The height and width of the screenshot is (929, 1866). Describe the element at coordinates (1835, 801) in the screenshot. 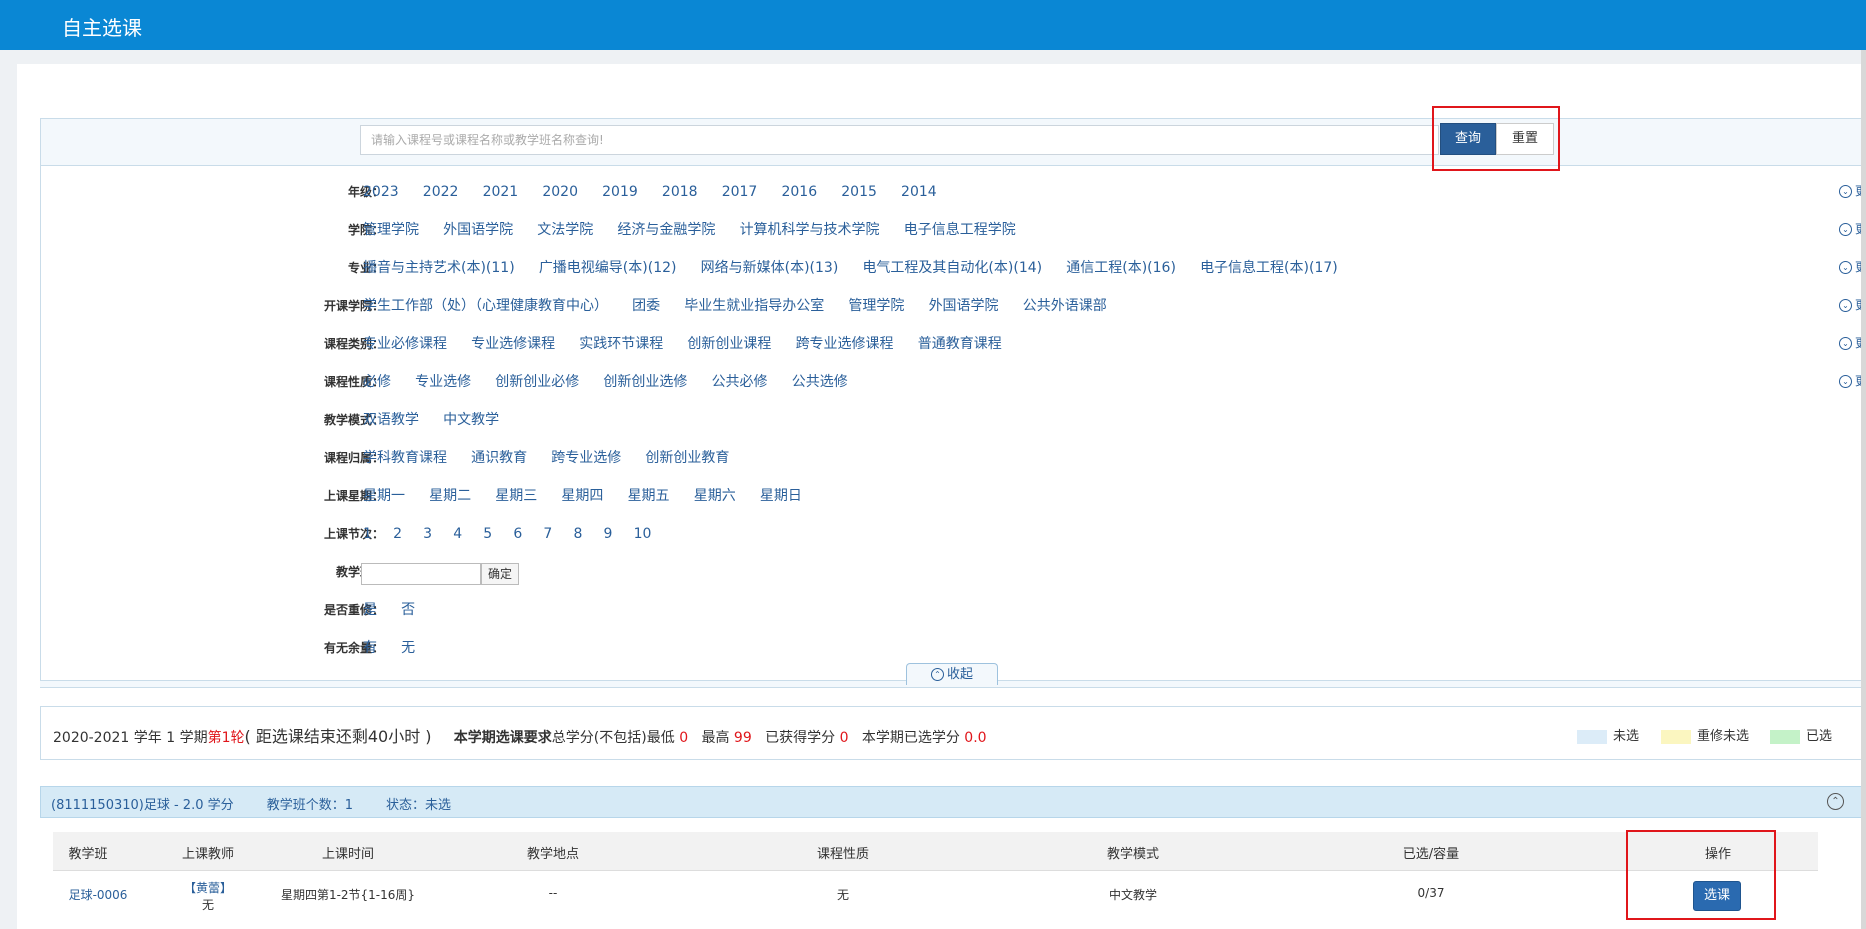

I see `collapse-course-icon: ⌃` at that location.